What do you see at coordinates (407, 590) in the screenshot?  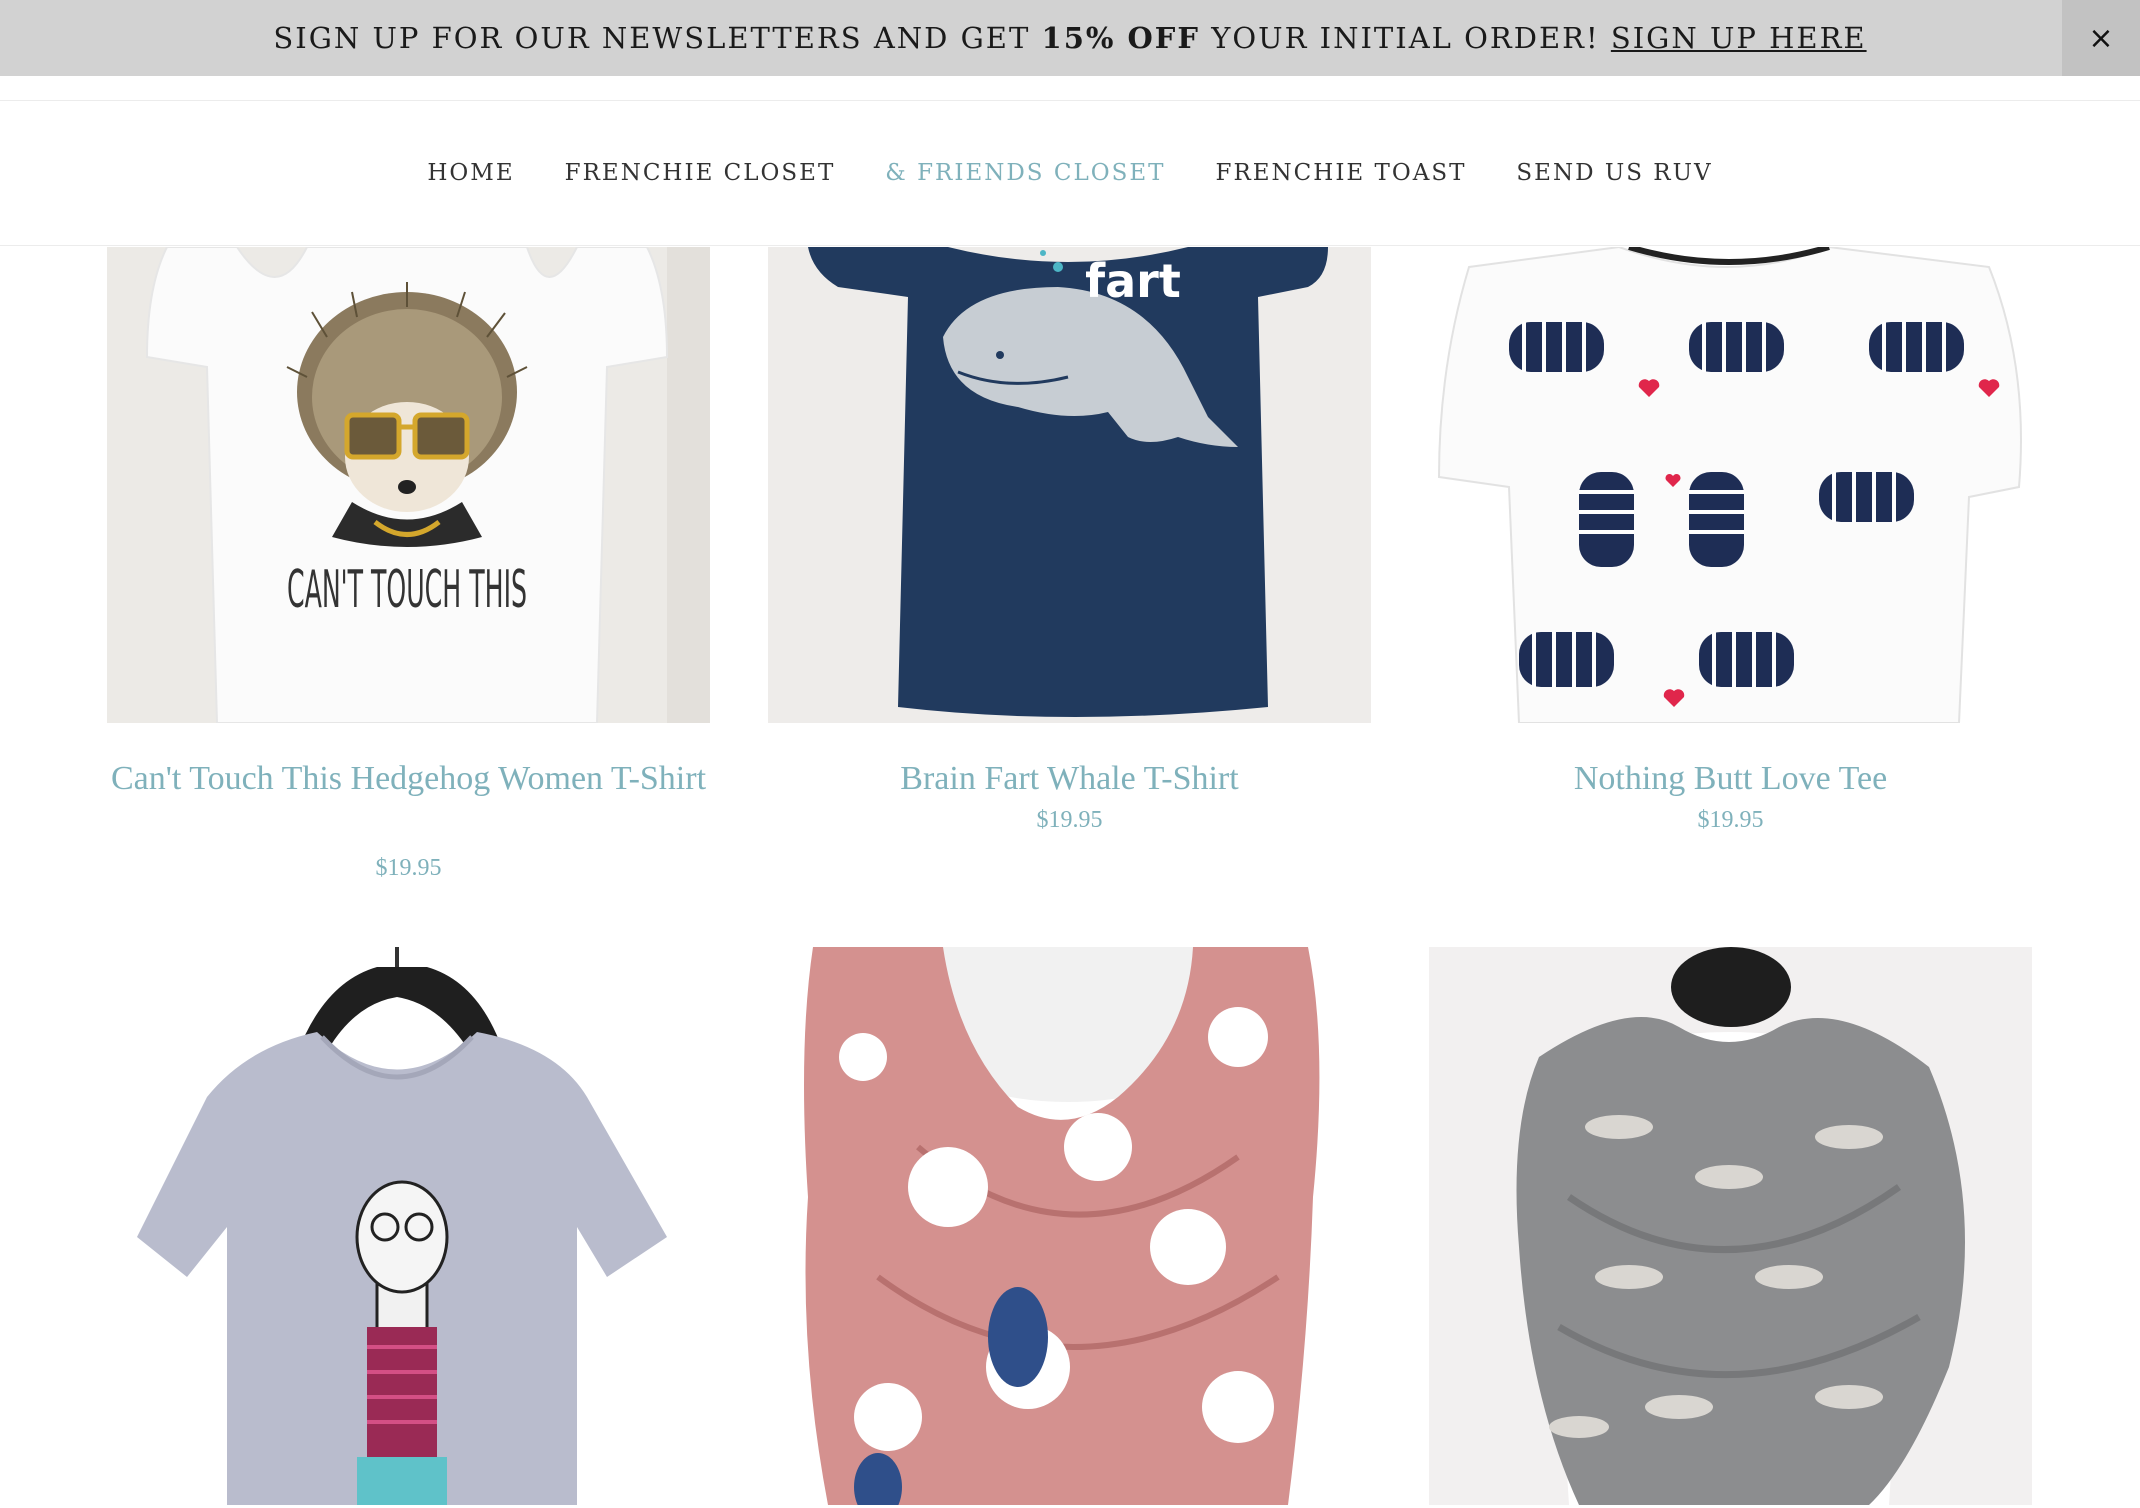 I see `shirt-print-text: CAN'T TOUCH THIS` at bounding box center [407, 590].